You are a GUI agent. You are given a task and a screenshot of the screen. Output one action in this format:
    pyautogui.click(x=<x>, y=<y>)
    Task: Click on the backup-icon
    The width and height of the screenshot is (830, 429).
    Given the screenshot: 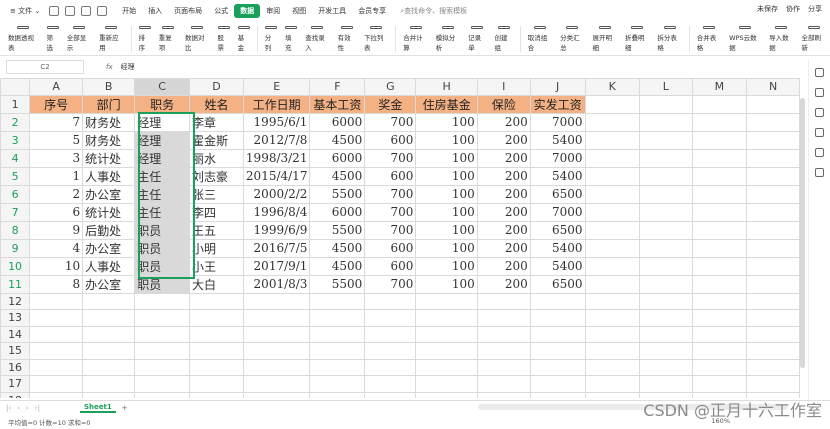 What is the action you would take?
    pyautogui.click(x=819, y=152)
    